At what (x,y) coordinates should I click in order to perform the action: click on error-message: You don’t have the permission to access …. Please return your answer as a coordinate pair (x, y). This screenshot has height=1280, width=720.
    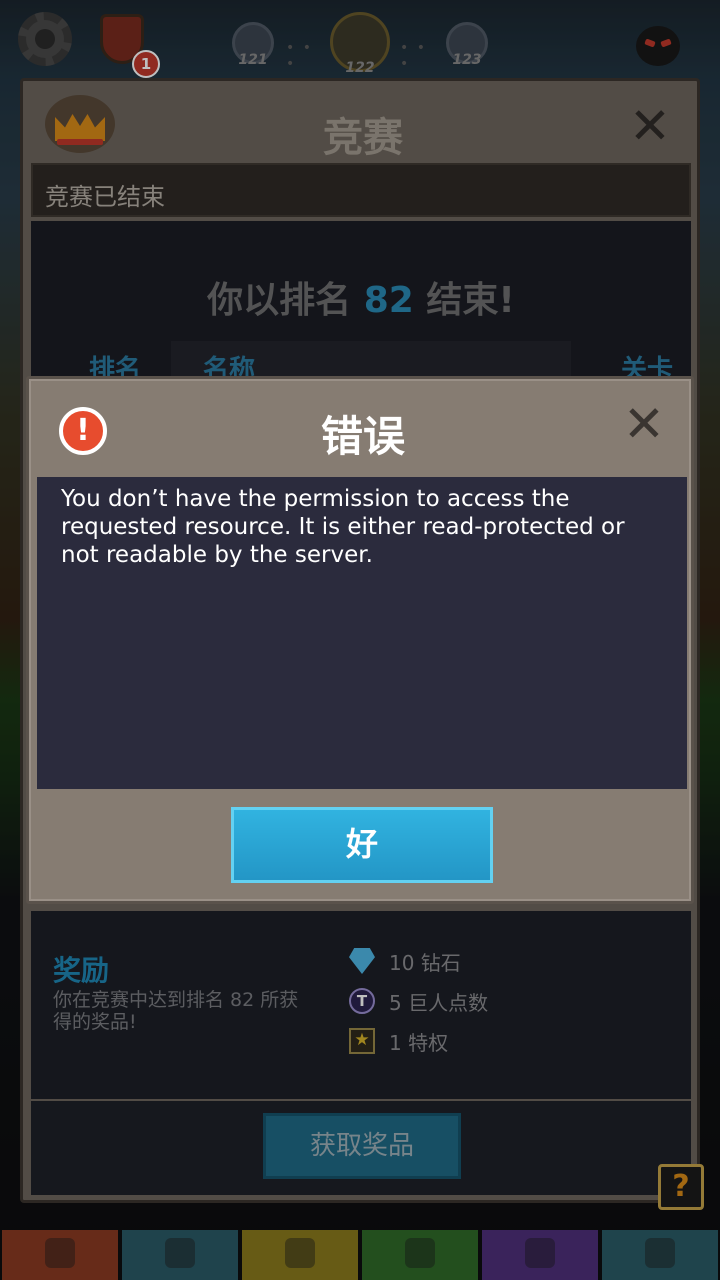
    Looking at the image, I should click on (343, 527).